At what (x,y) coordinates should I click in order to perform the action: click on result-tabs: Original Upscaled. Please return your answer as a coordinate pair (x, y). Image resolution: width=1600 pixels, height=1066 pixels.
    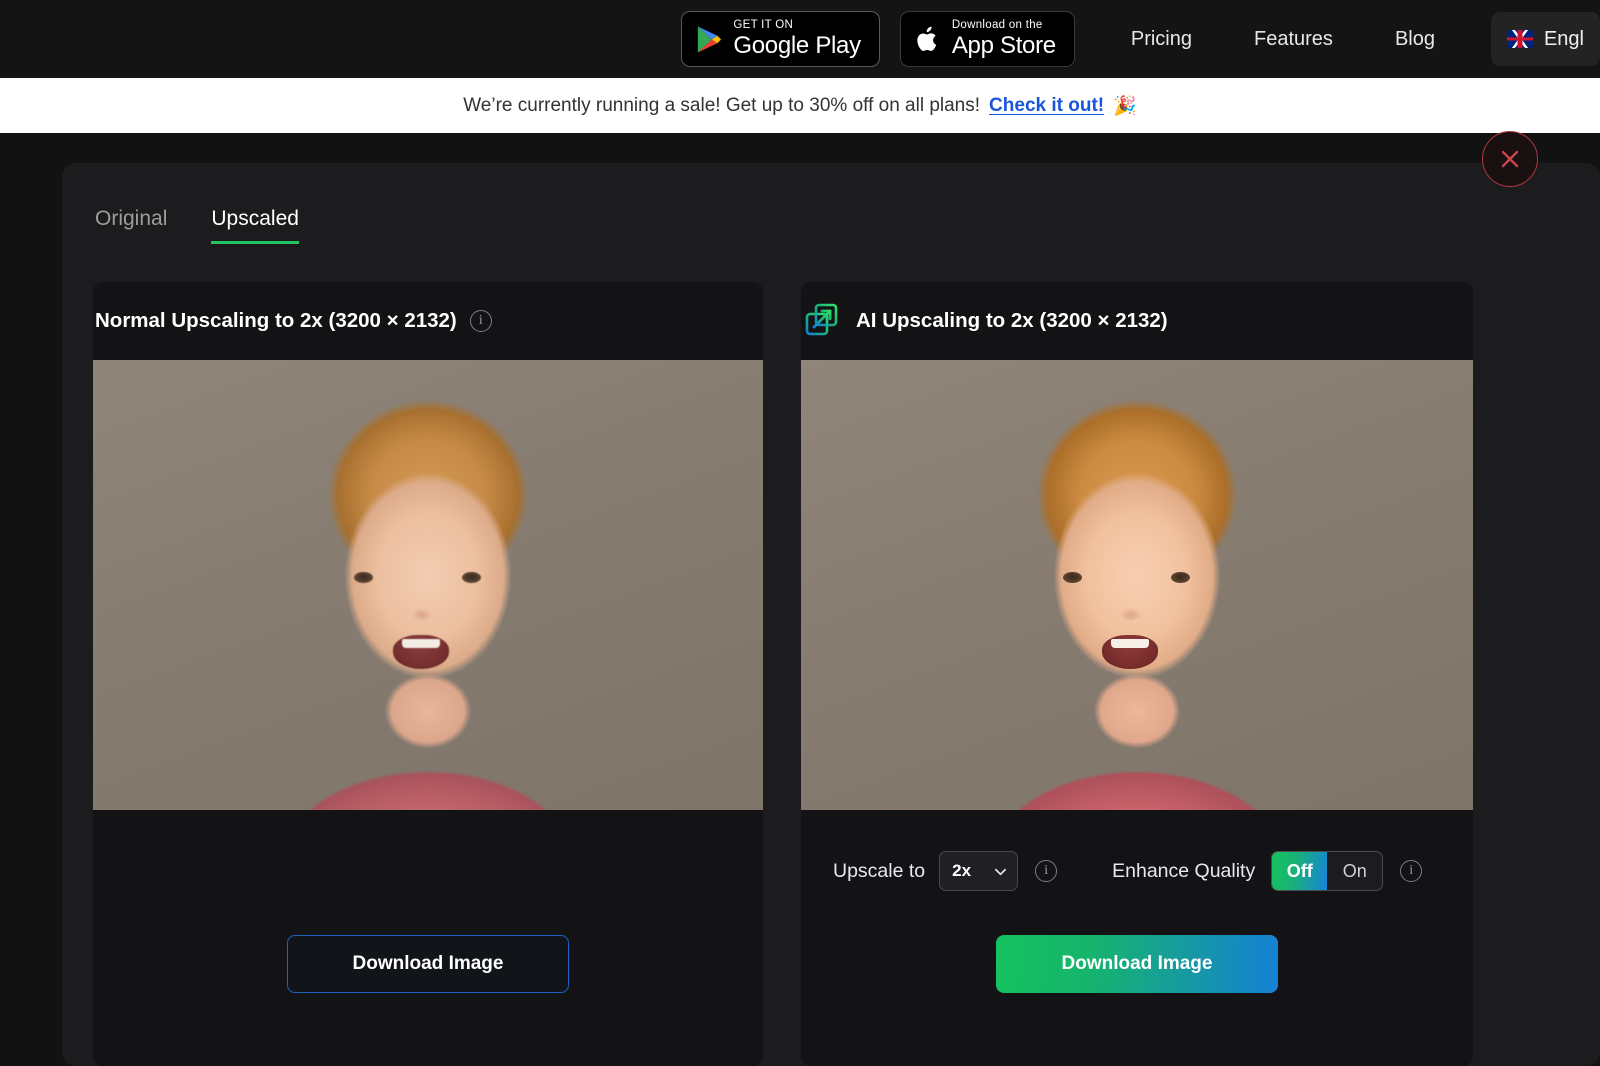
    Looking at the image, I should click on (197, 225).